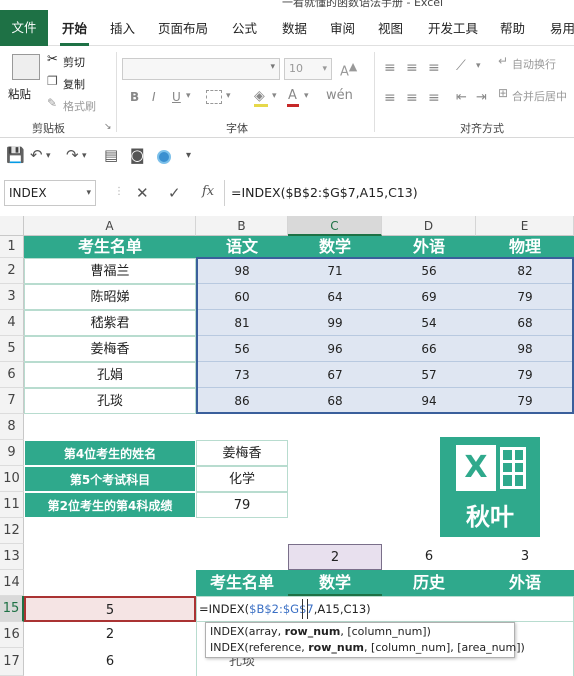 This screenshot has width=574, height=676. Describe the element at coordinates (52, 81) in the screenshot. I see `copy-icon: ❐` at that location.